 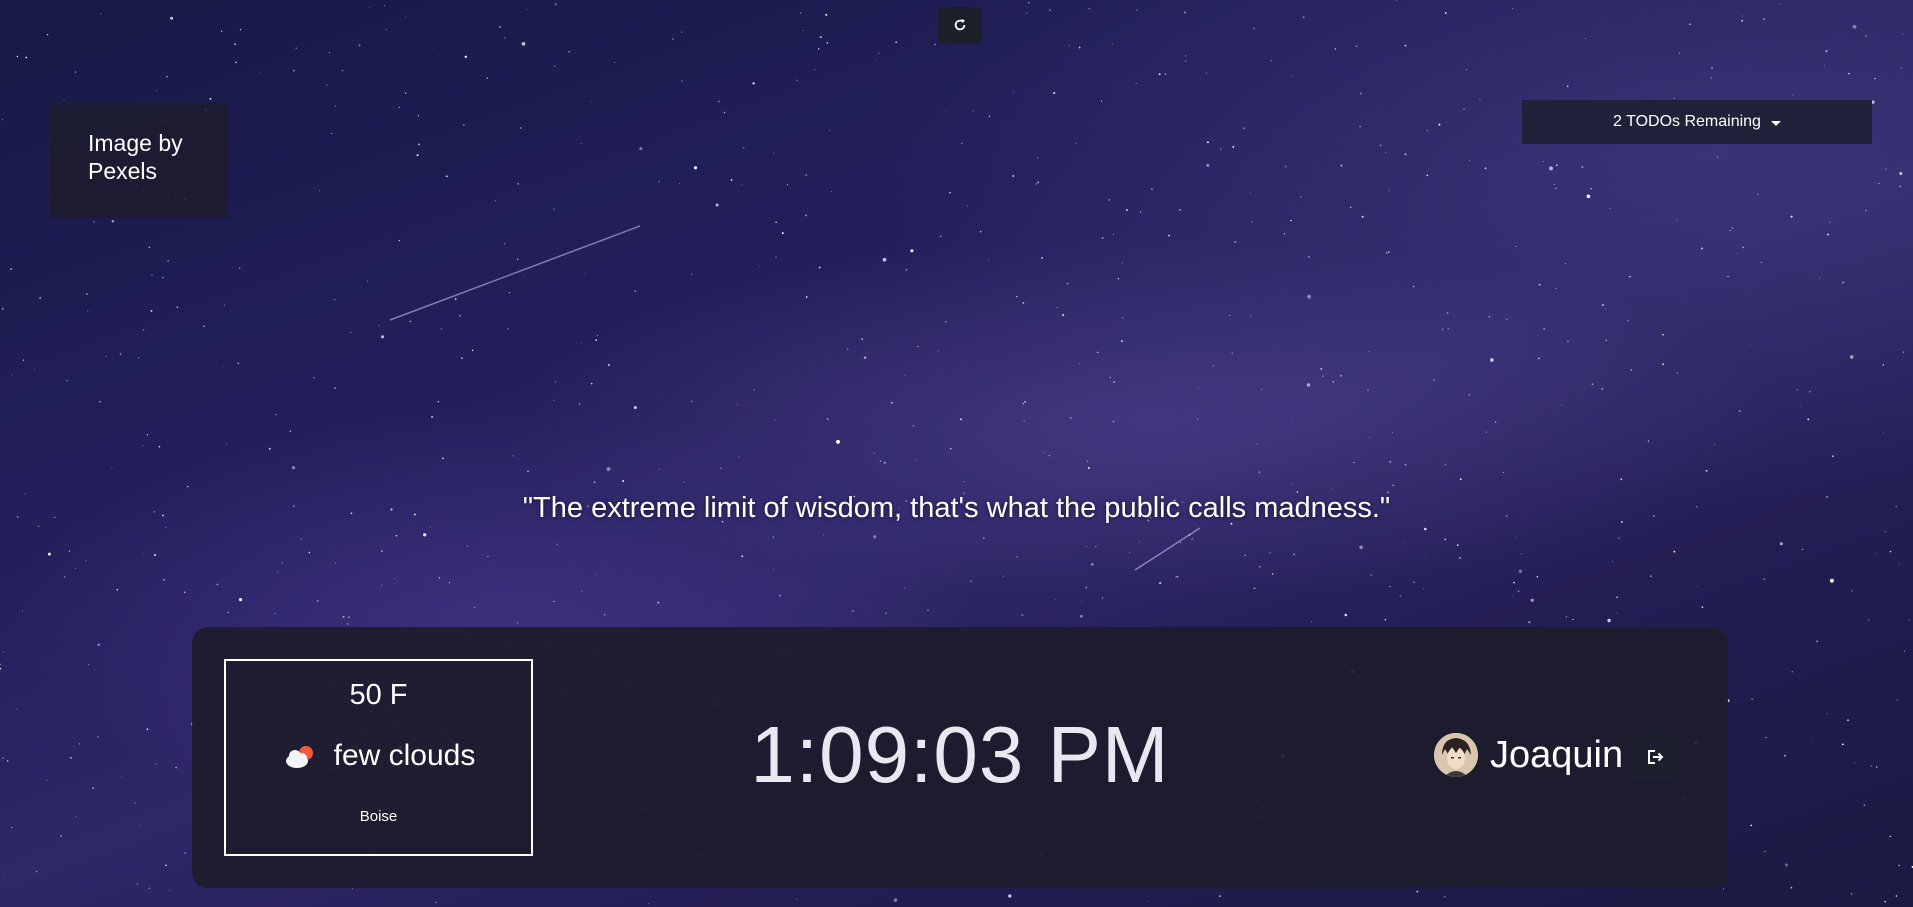 I want to click on image-credit-link: Image by Pexels, so click(x=139, y=160).